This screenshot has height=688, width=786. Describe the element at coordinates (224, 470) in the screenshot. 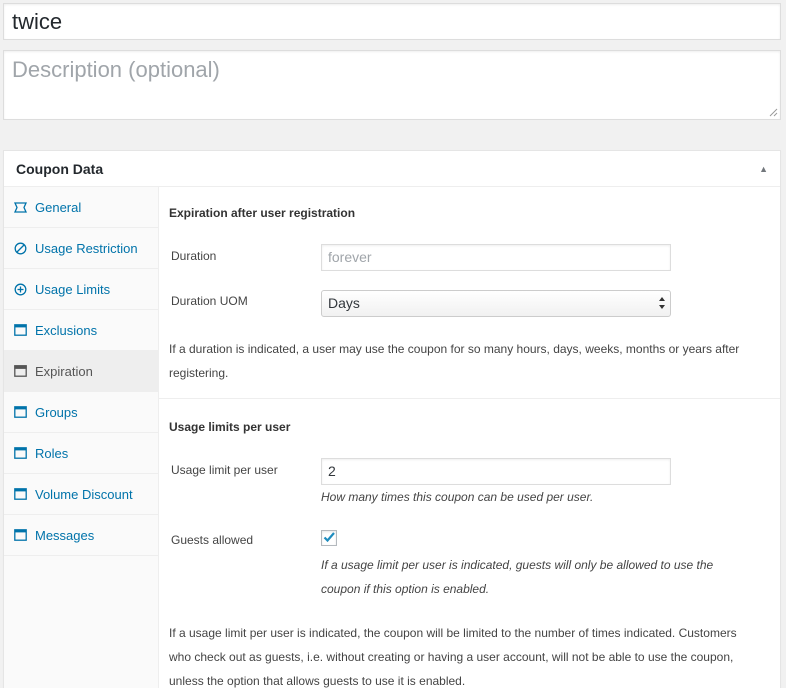

I see `usage-limit-label: Usage limit per user` at that location.